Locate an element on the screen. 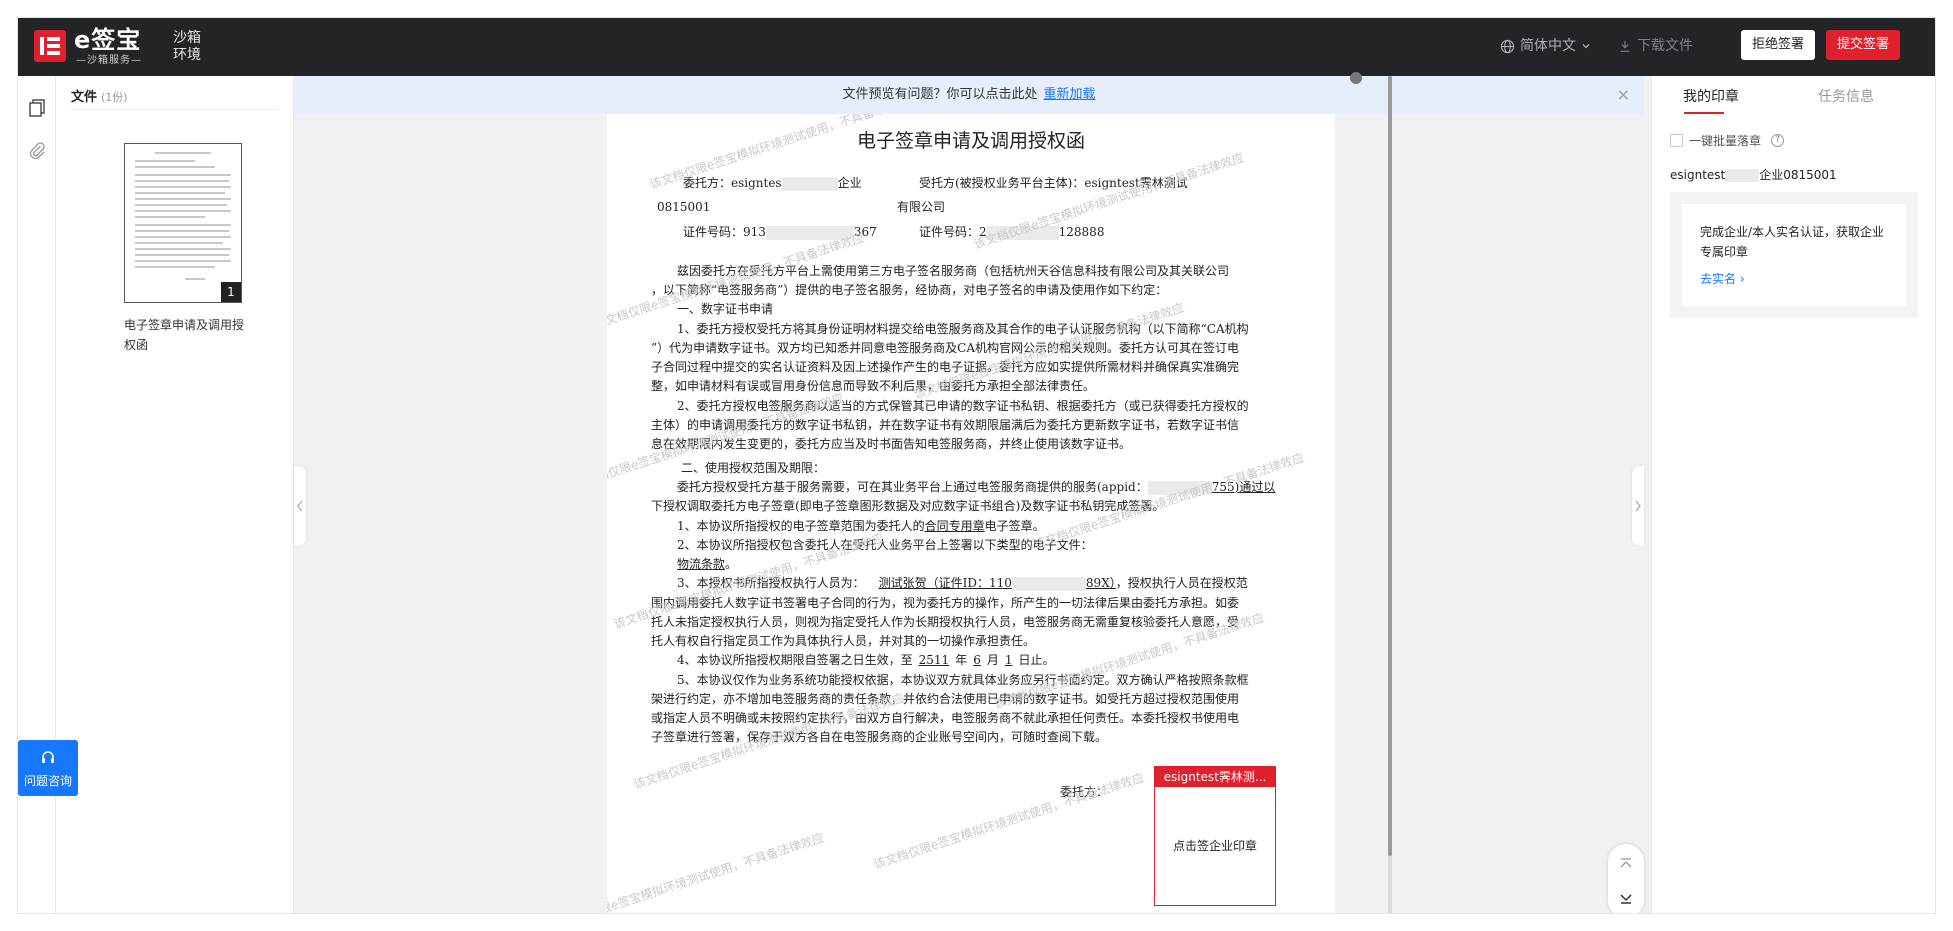 The height and width of the screenshot is (931, 1953). reload-notice-bar: 文件预览有问题？你可以点击此处 重新加载 × is located at coordinates (969, 95).